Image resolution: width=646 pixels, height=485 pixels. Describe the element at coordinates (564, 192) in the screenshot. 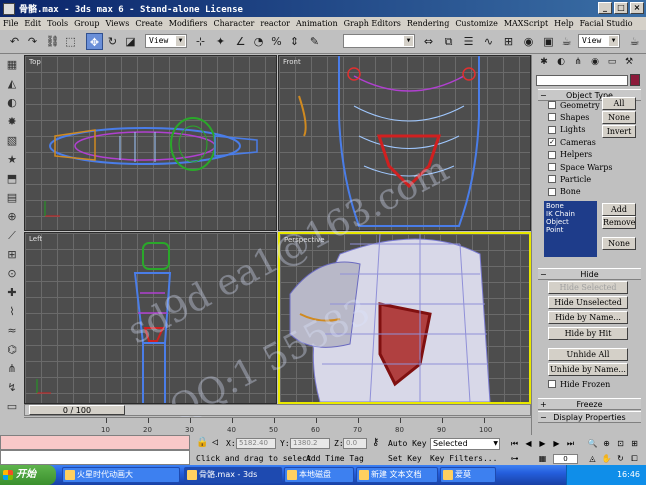

I see `category-checkbox: Bone` at that location.